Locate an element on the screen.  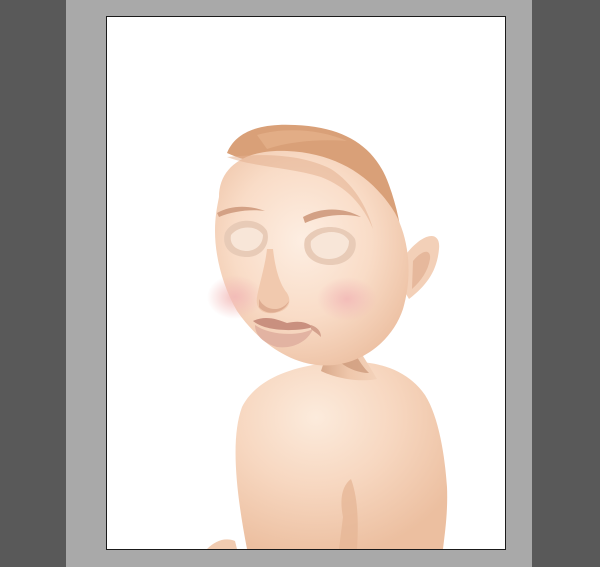
back-shoulder-shape is located at coordinates (341, 455).